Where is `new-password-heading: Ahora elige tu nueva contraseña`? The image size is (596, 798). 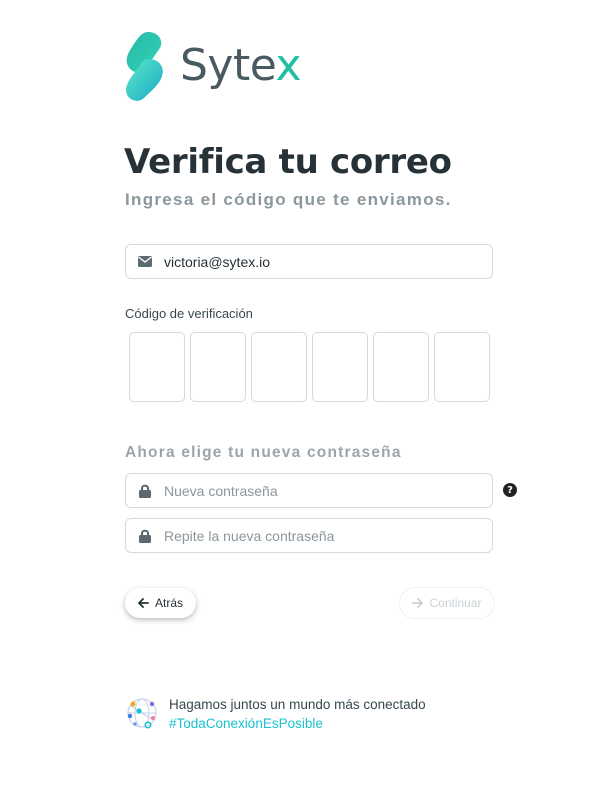
new-password-heading: Ahora elige tu nueva contraseña is located at coordinates (263, 452).